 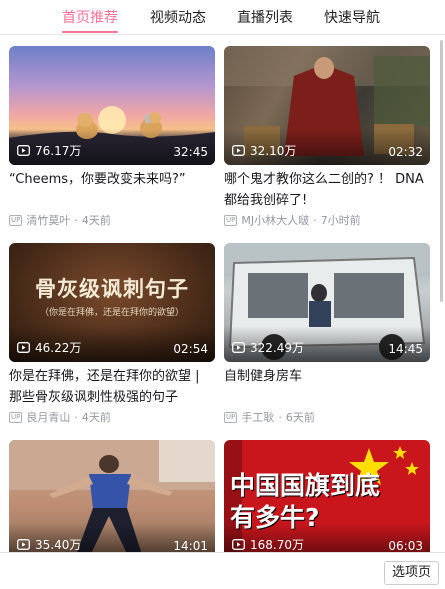 What do you see at coordinates (222, 570) in the screenshot?
I see `bottom-bar: 选项页` at bounding box center [222, 570].